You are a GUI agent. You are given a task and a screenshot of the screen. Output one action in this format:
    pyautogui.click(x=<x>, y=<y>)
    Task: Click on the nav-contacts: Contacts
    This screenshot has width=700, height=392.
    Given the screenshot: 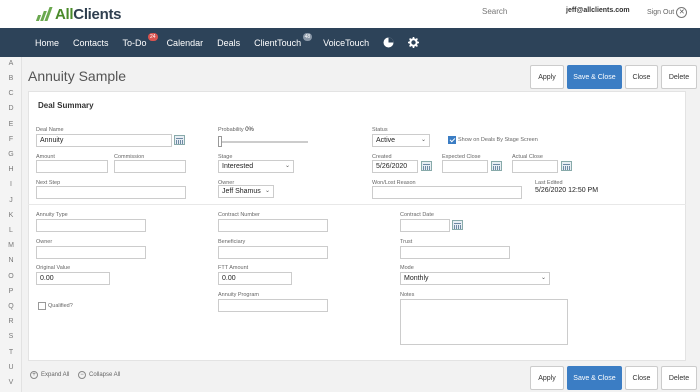 What is the action you would take?
    pyautogui.click(x=91, y=43)
    